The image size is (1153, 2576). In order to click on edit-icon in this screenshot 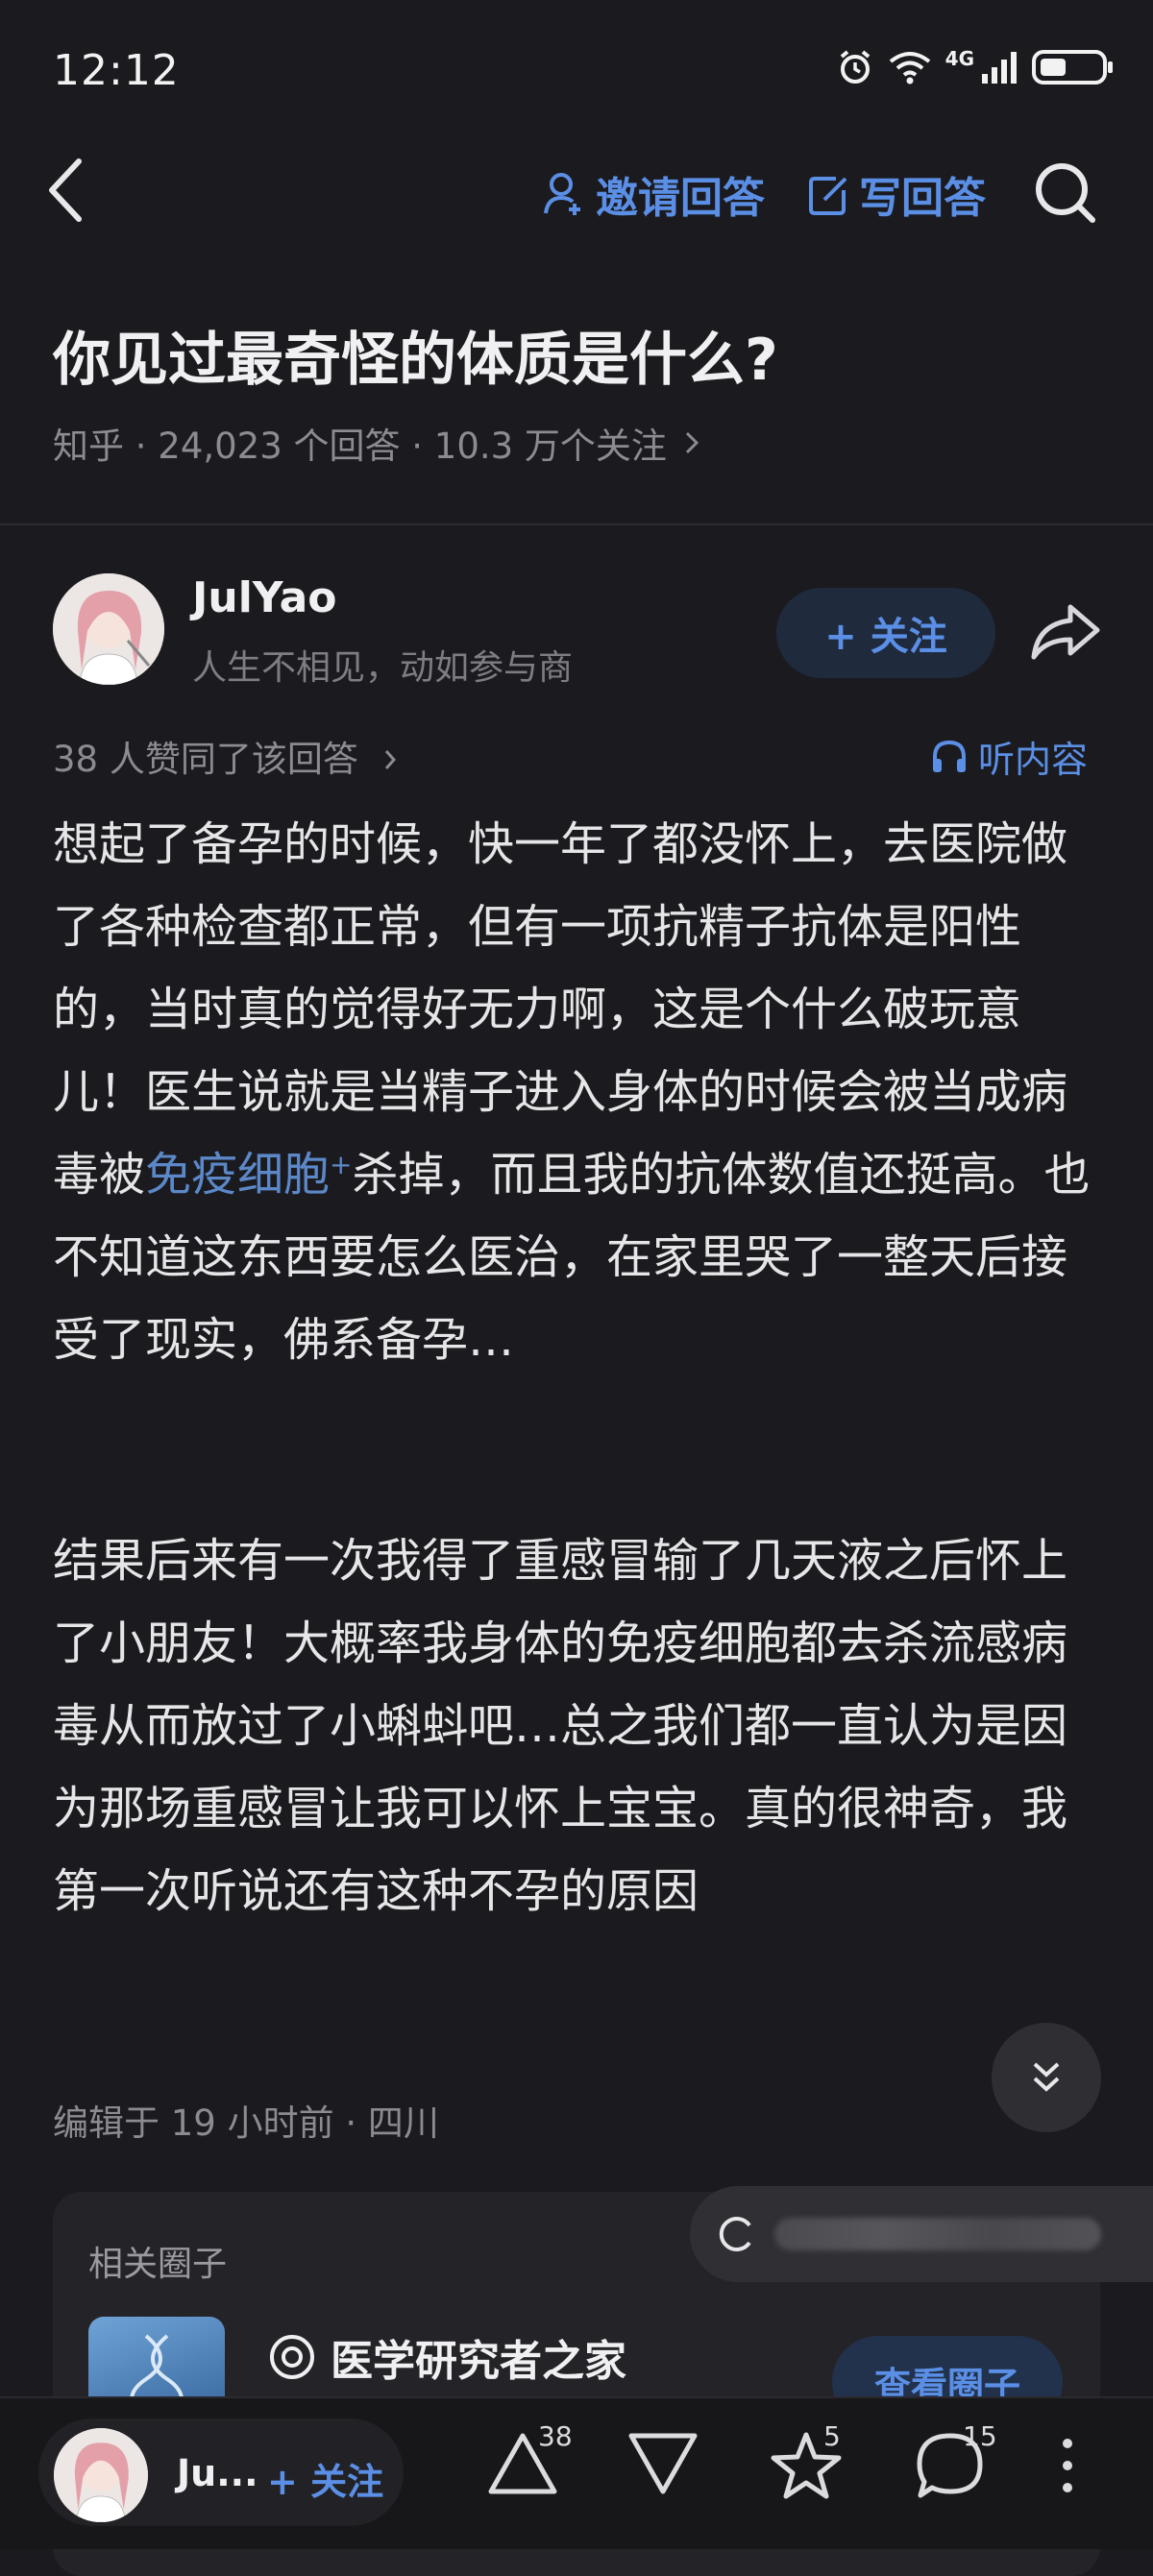, I will do `click(828, 194)`.